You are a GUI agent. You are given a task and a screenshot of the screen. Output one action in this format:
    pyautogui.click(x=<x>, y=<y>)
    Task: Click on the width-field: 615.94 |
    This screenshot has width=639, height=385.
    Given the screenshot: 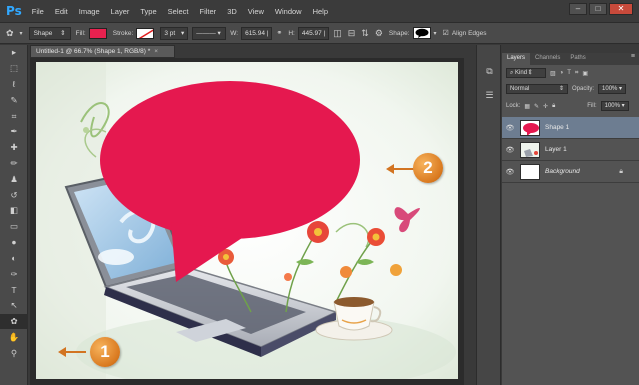 What is the action you would take?
    pyautogui.click(x=257, y=33)
    